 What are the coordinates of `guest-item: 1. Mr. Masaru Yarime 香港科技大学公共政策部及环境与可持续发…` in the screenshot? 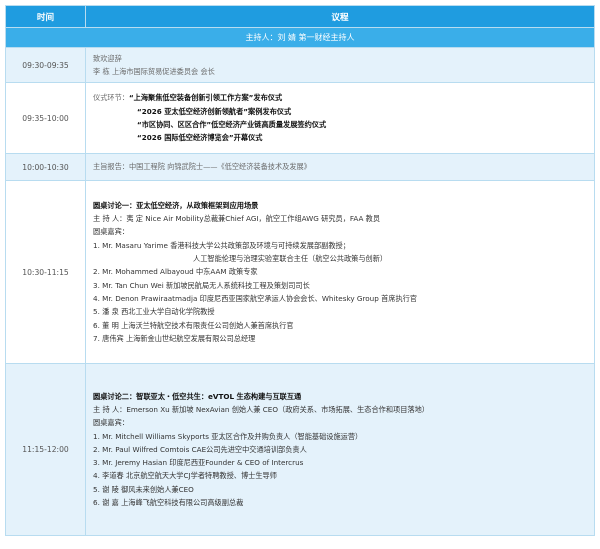 It's located at (221, 245).